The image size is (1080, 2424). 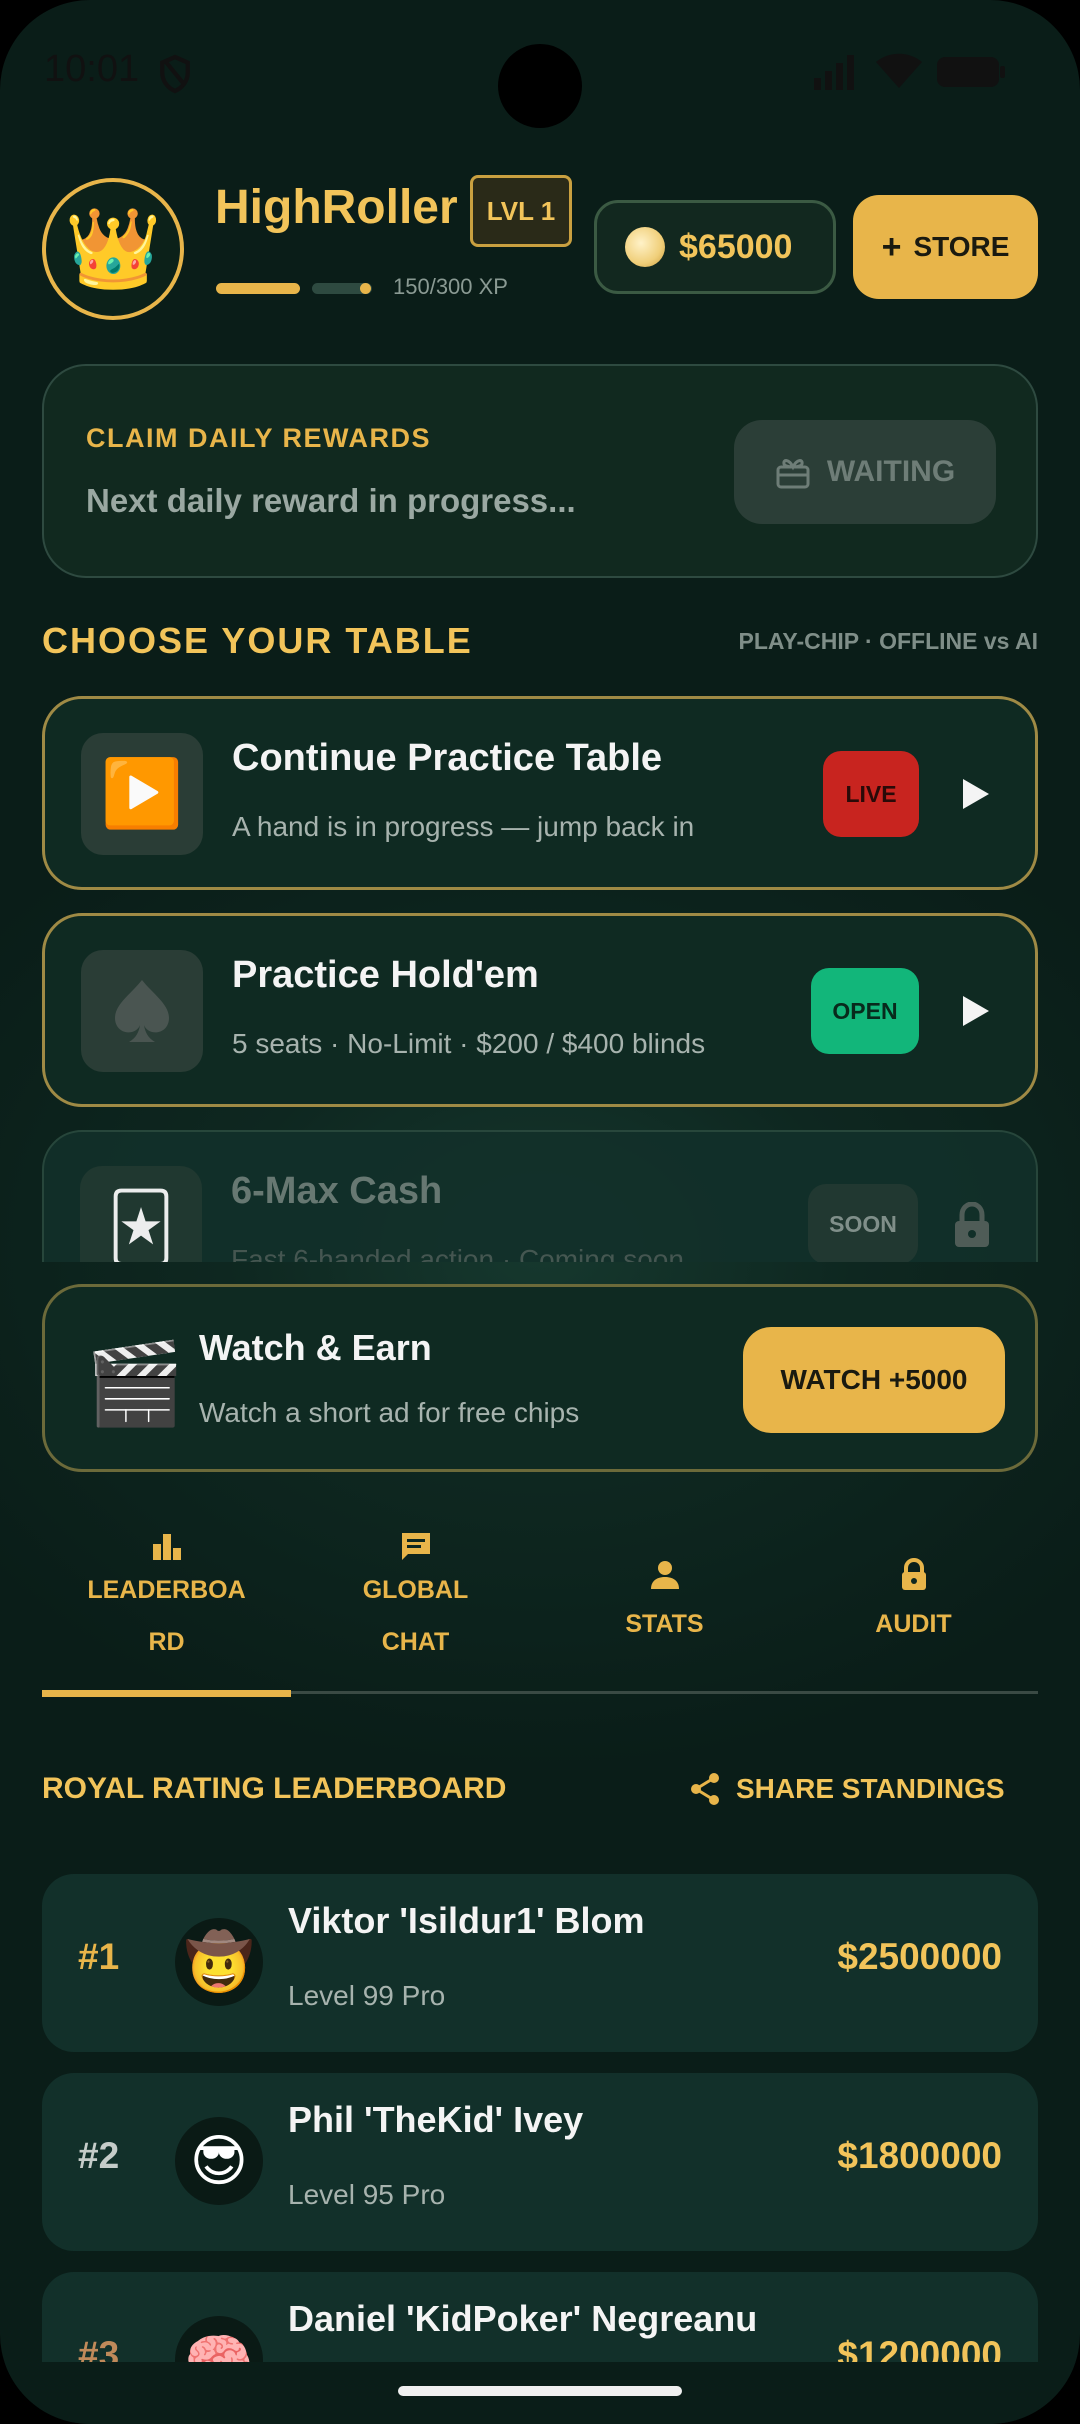 I want to click on tab-stats: STATS, so click(x=664, y=1602).